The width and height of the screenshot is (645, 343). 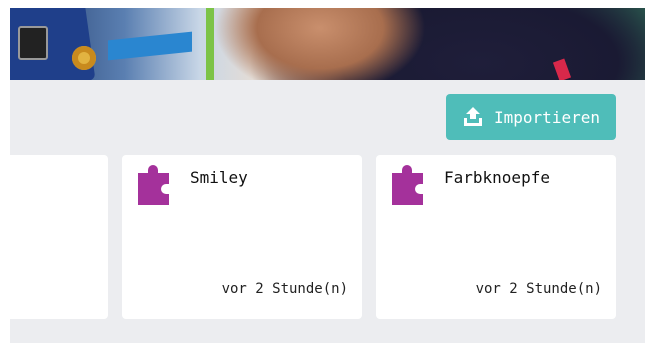 I want to click on blue-stripe-graphic, so click(x=150, y=46).